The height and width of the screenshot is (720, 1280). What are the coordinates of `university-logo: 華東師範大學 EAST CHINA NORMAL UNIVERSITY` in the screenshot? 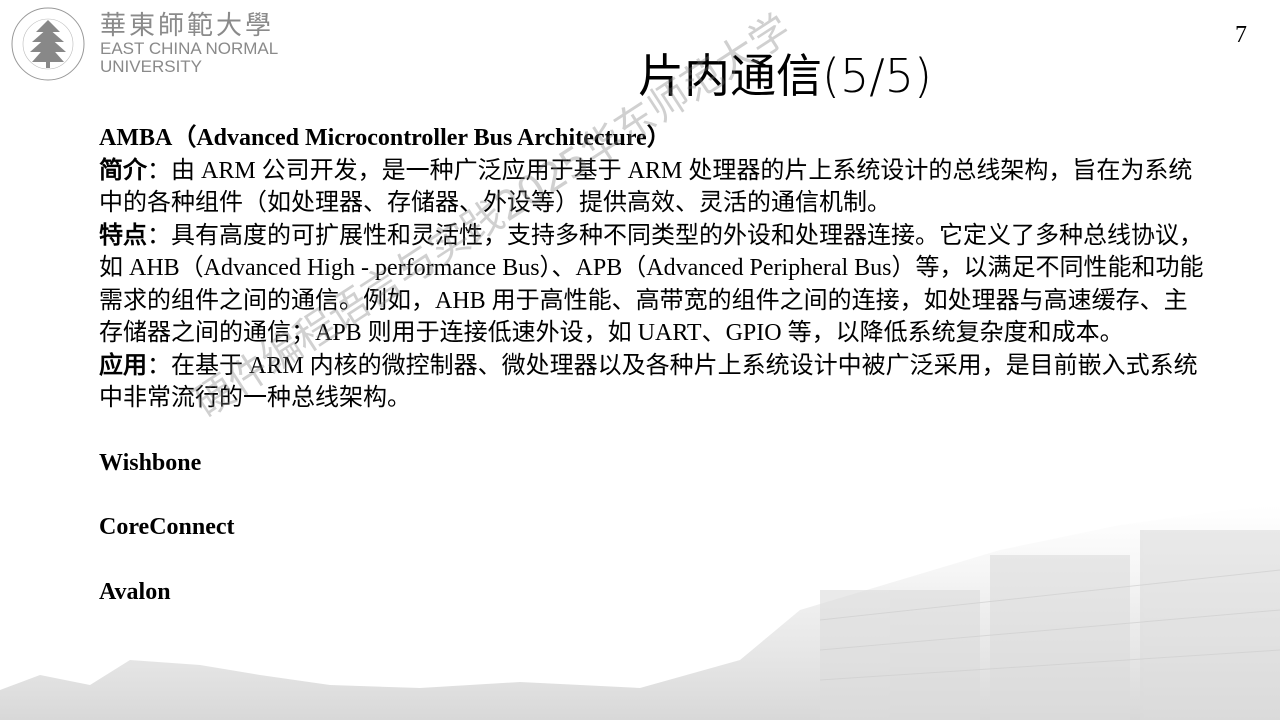 It's located at (144, 44).